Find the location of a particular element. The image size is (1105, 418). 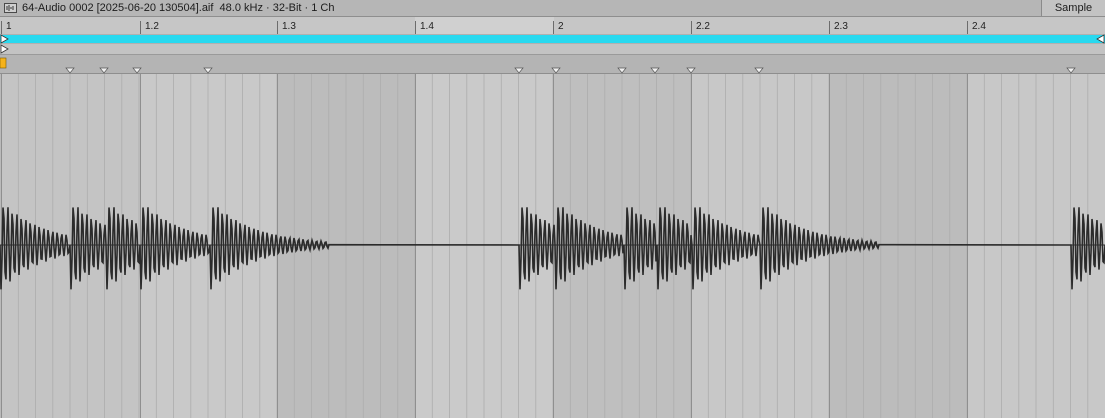

ruler-label: 1.2 is located at coordinates (152, 26).